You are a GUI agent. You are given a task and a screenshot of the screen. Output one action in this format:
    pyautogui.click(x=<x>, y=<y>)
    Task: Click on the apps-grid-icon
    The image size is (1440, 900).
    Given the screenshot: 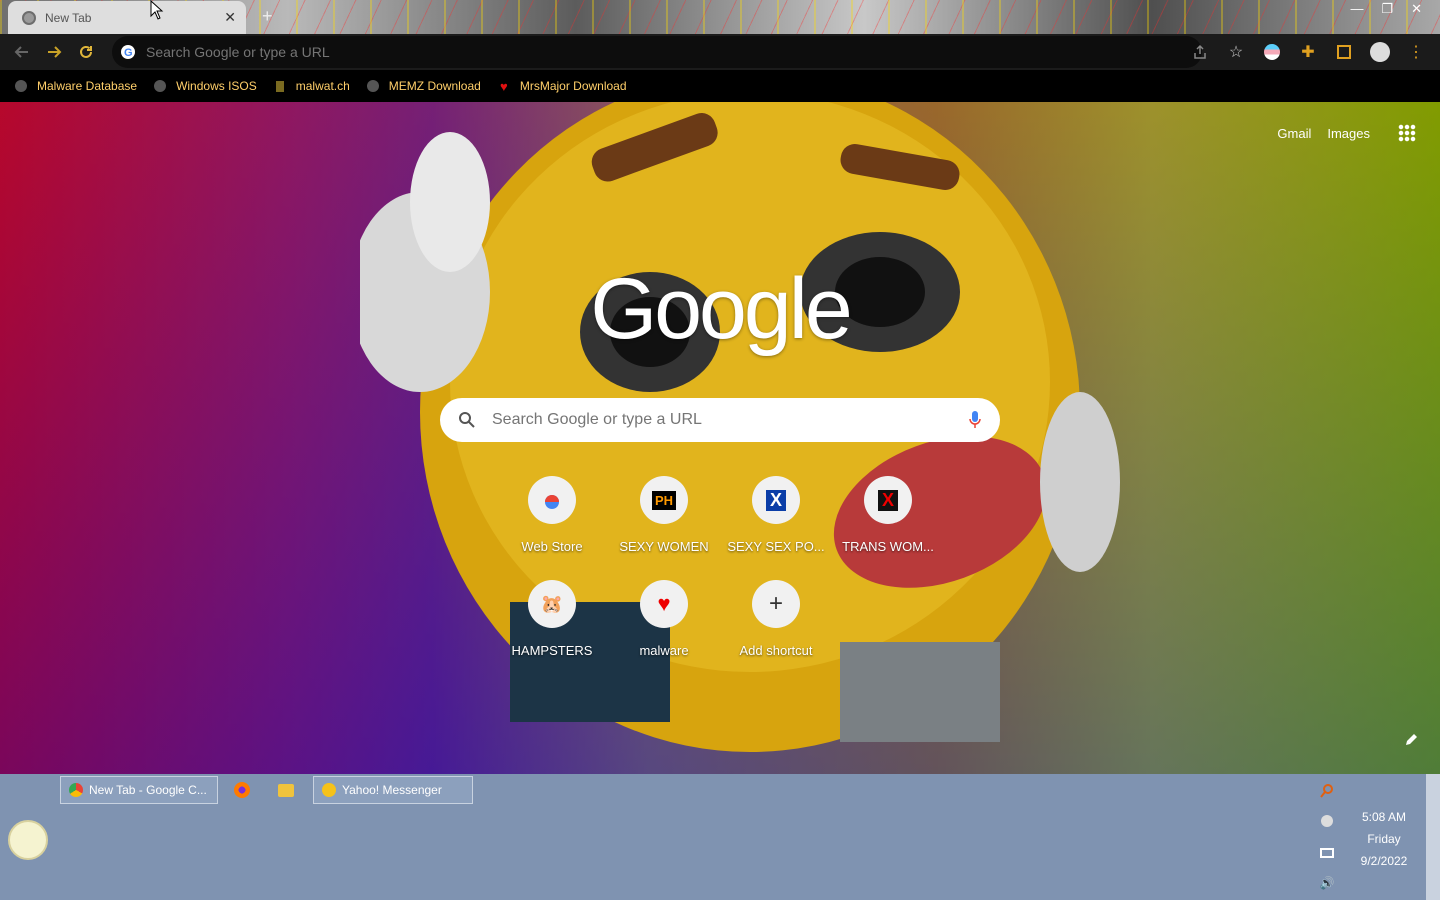 What is the action you would take?
    pyautogui.click(x=1407, y=133)
    